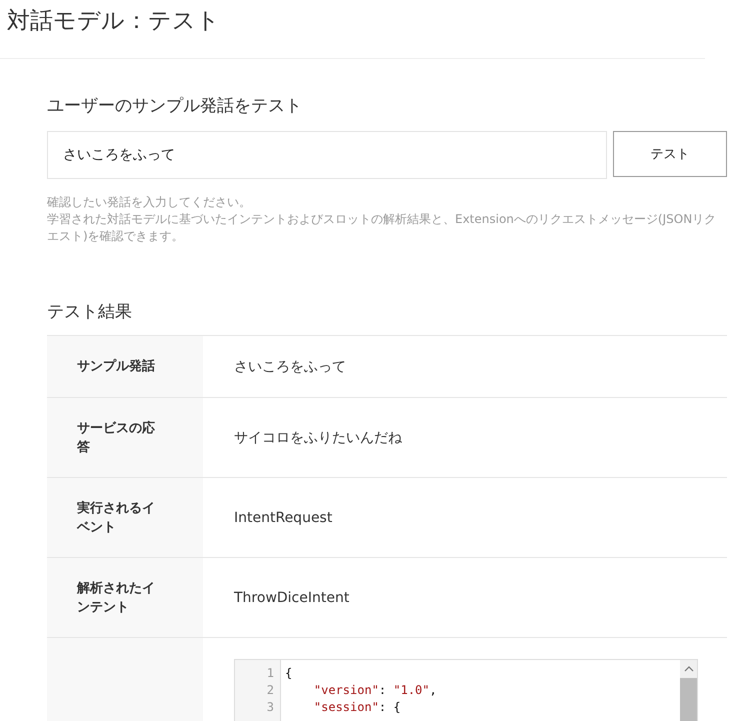 The image size is (734, 721). What do you see at coordinates (113, 21) in the screenshot?
I see `page-title: 対話モデル：テスト` at bounding box center [113, 21].